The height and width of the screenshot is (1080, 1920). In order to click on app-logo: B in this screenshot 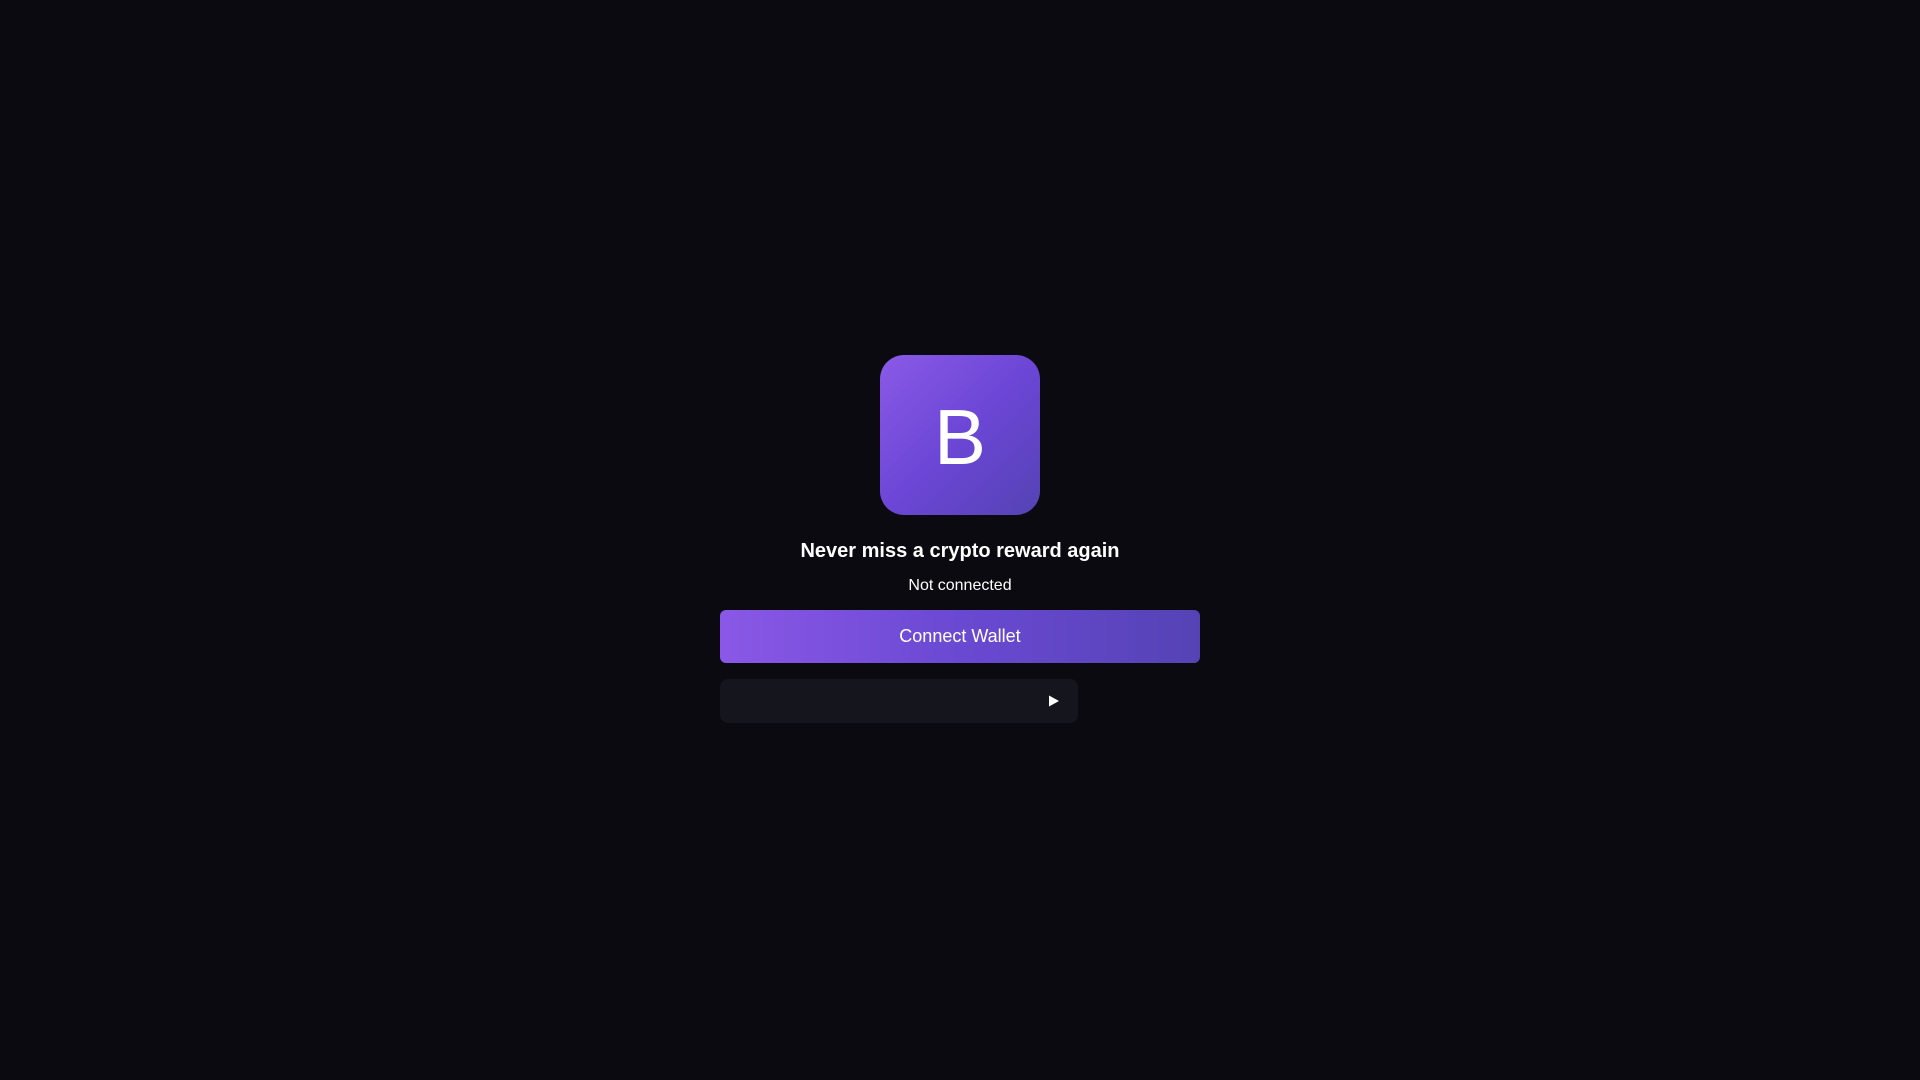, I will do `click(960, 435)`.